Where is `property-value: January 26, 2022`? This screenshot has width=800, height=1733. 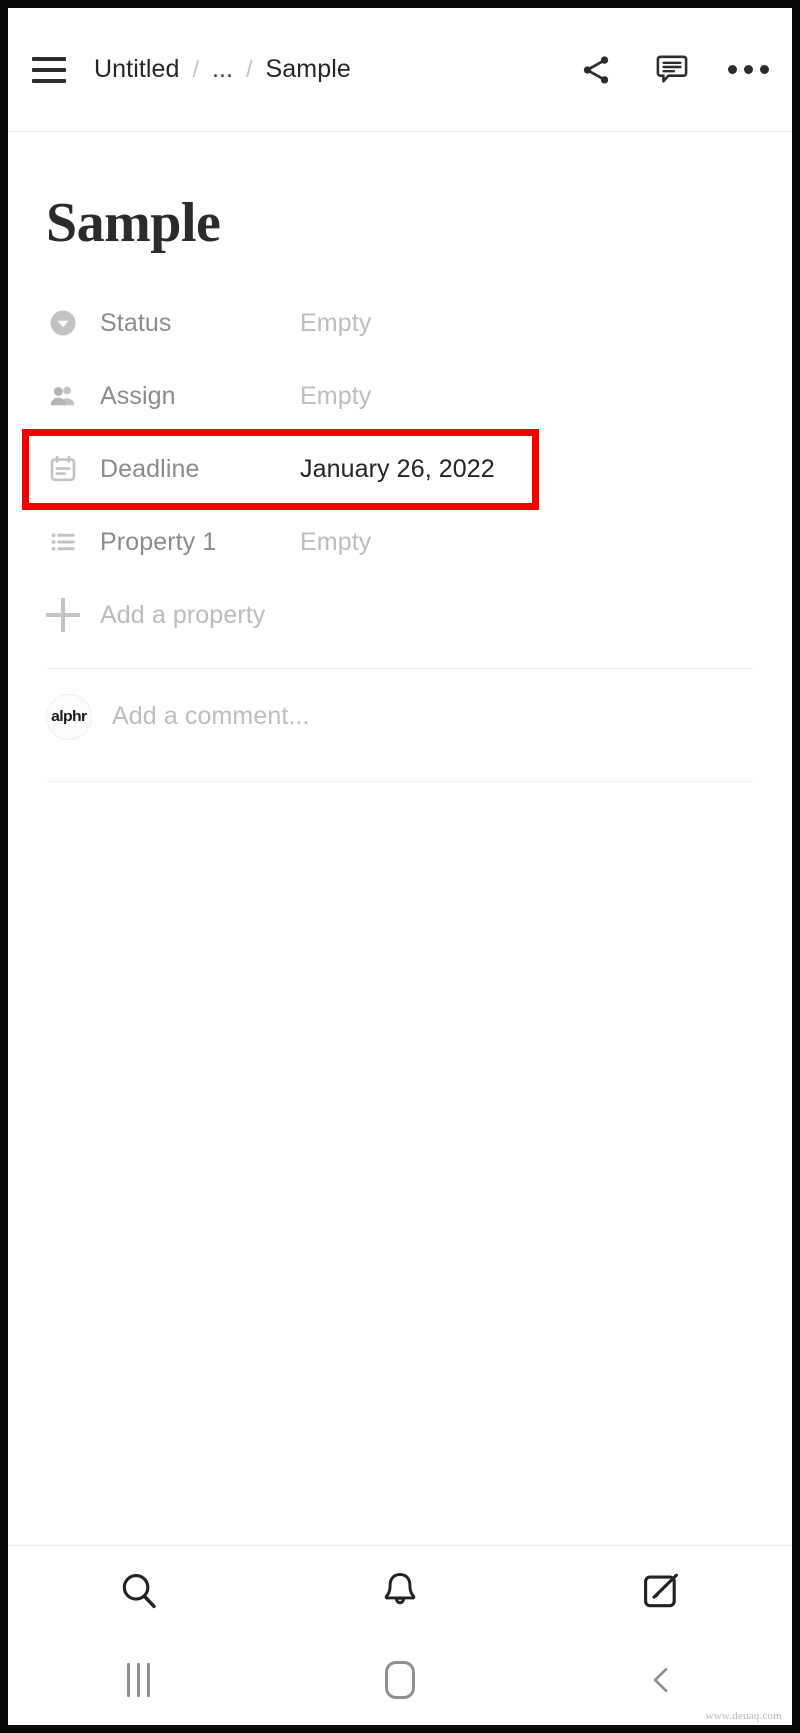
property-value: January 26, 2022 is located at coordinates (397, 469).